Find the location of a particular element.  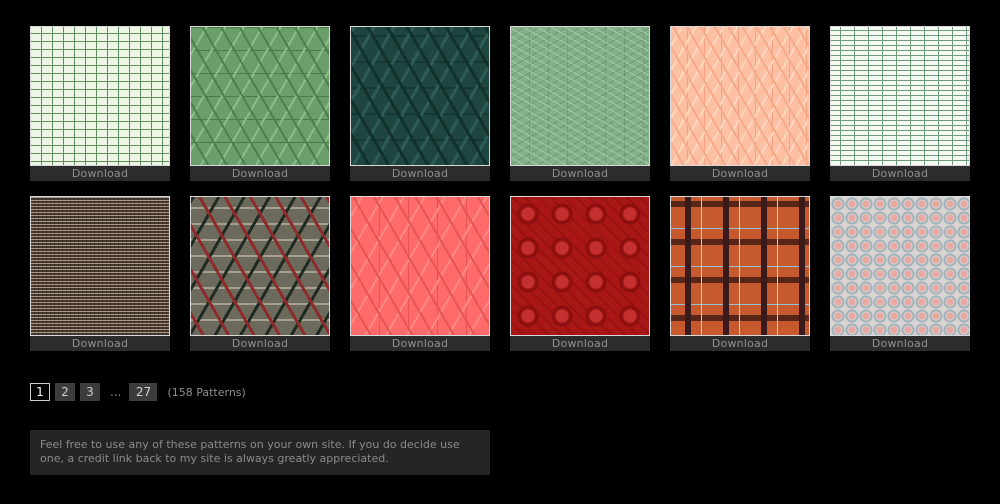

last-page-button: 27 is located at coordinates (143, 392).